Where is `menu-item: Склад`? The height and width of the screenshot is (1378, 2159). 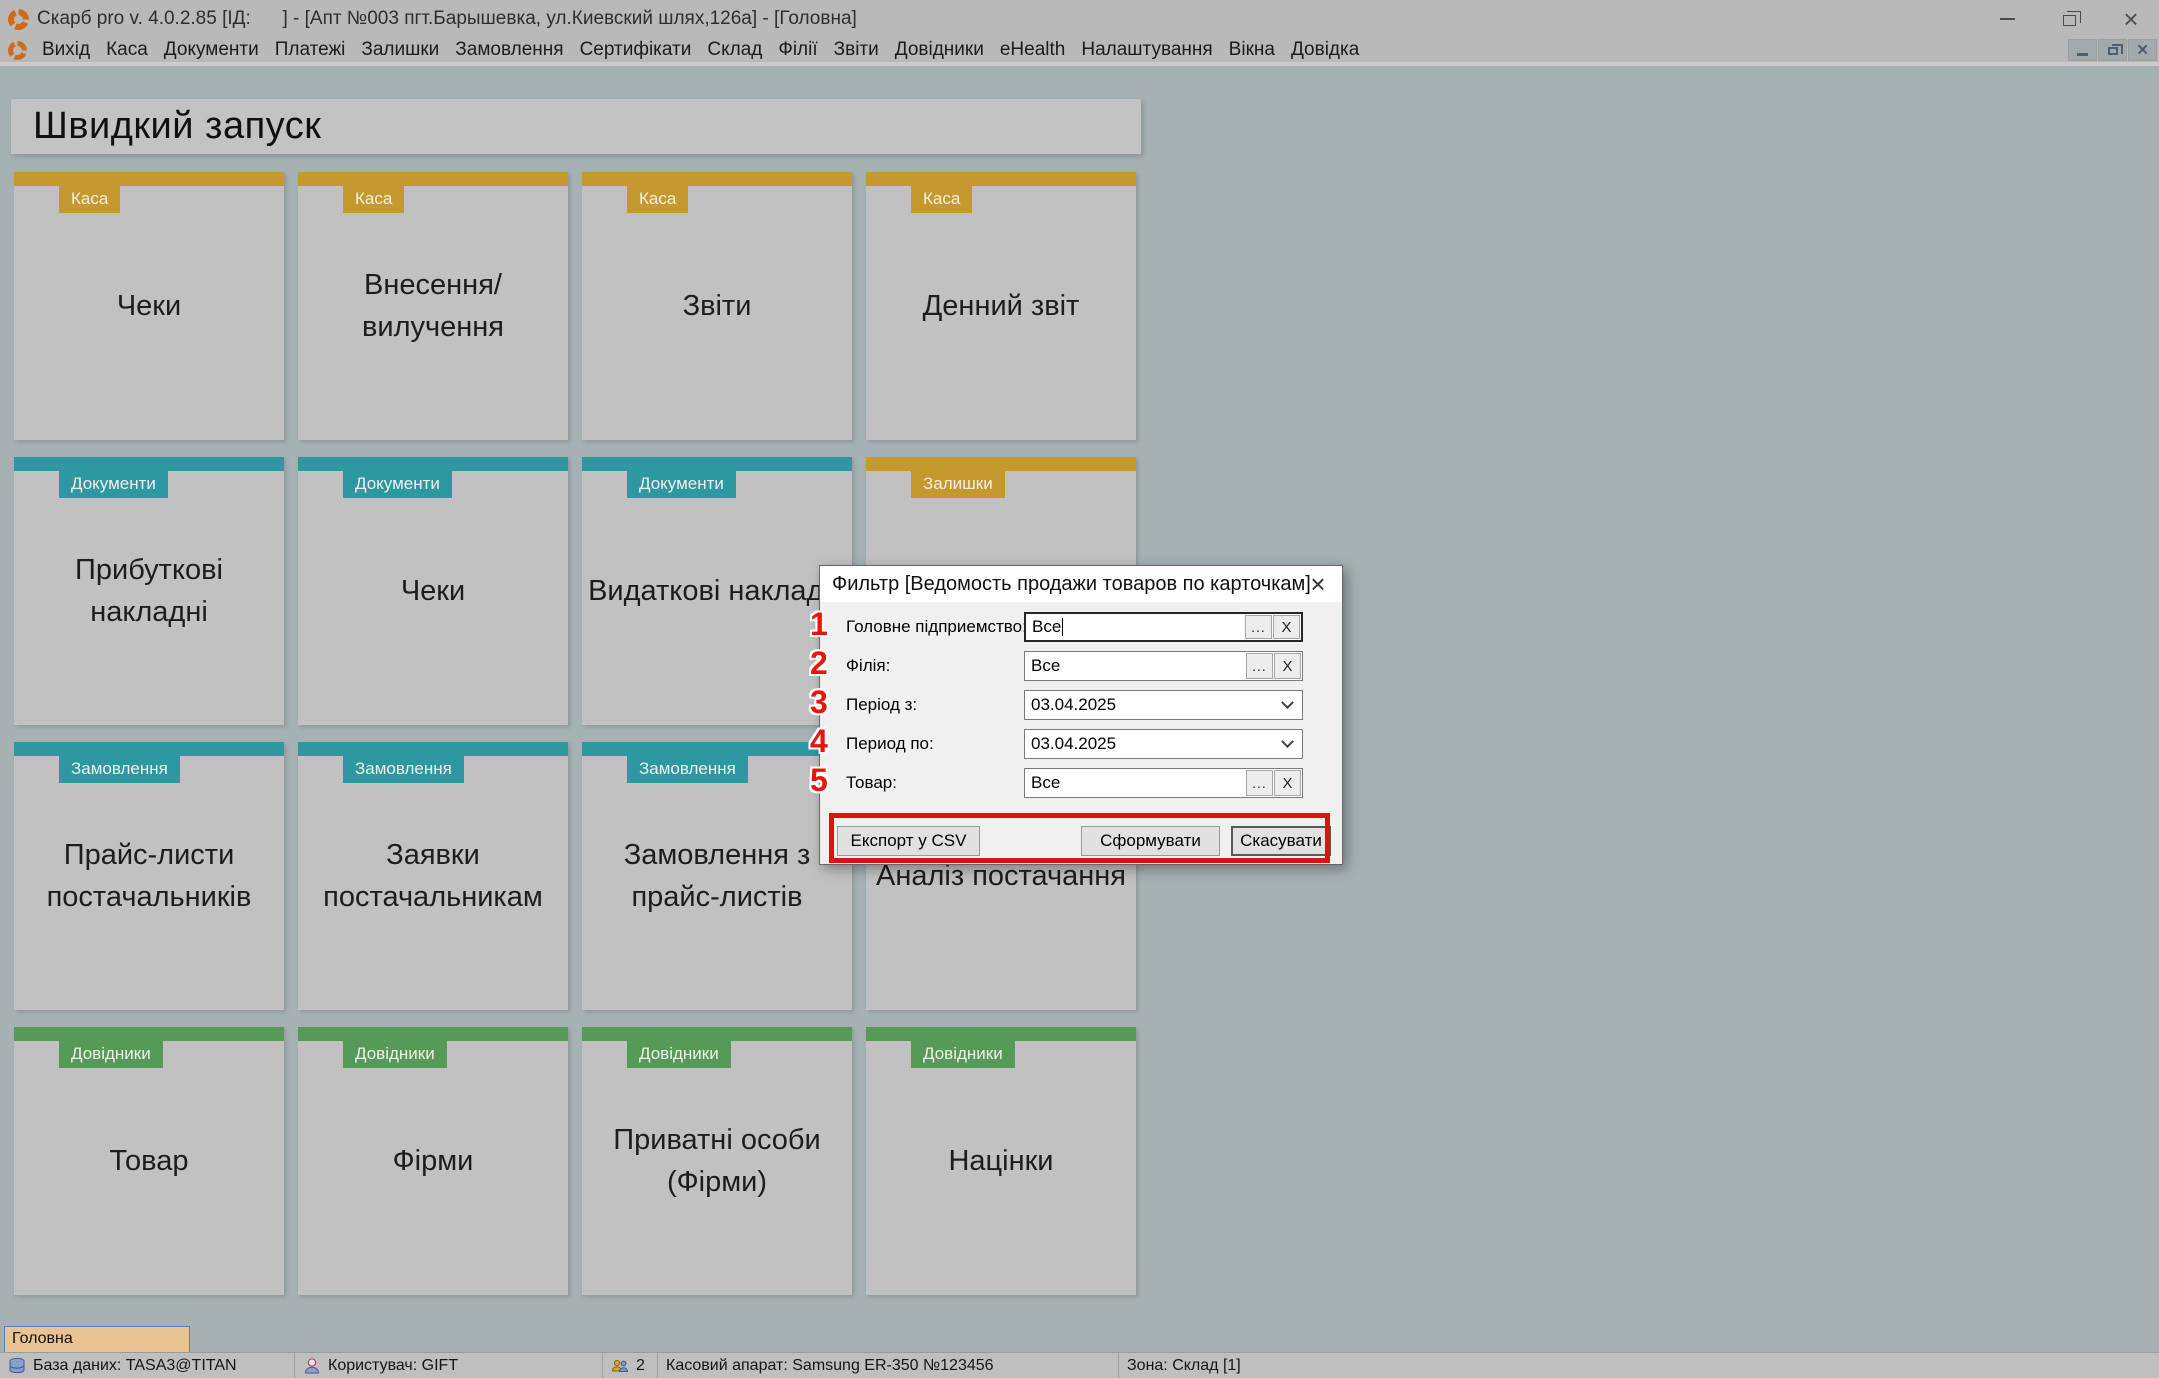
menu-item: Склад is located at coordinates (734, 50).